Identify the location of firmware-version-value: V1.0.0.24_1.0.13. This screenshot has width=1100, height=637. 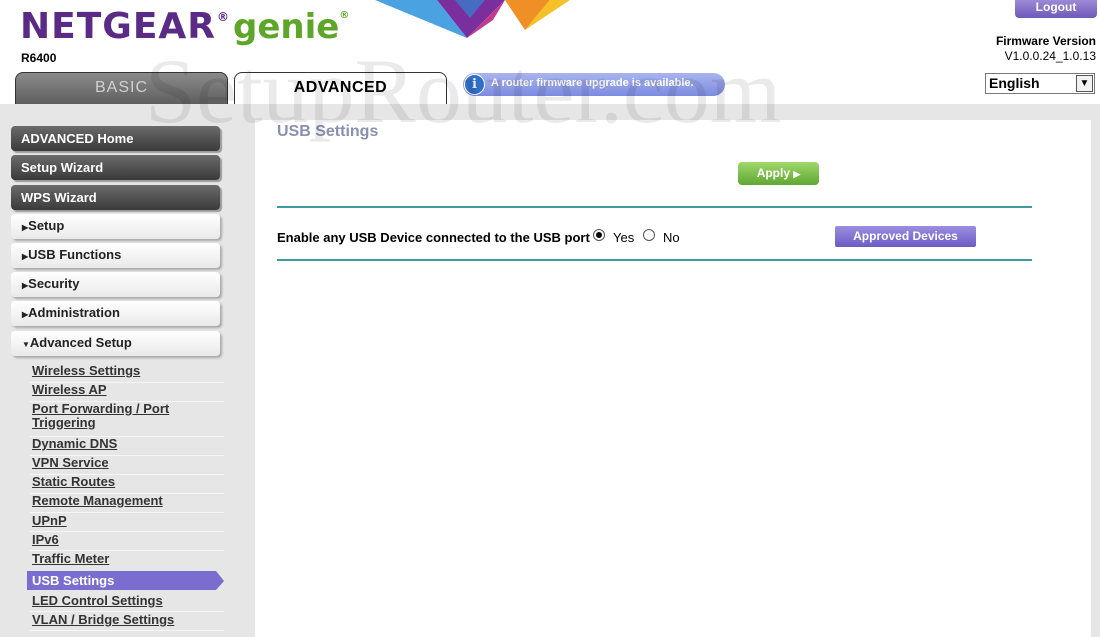
(1050, 56).